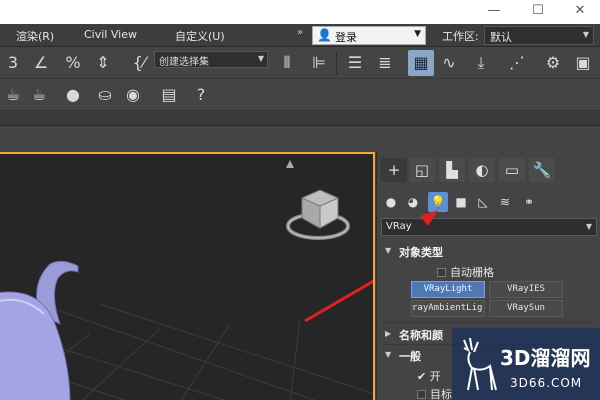  I want to click on object-type-rollout-header: ▼ 对象类型, so click(487, 252).